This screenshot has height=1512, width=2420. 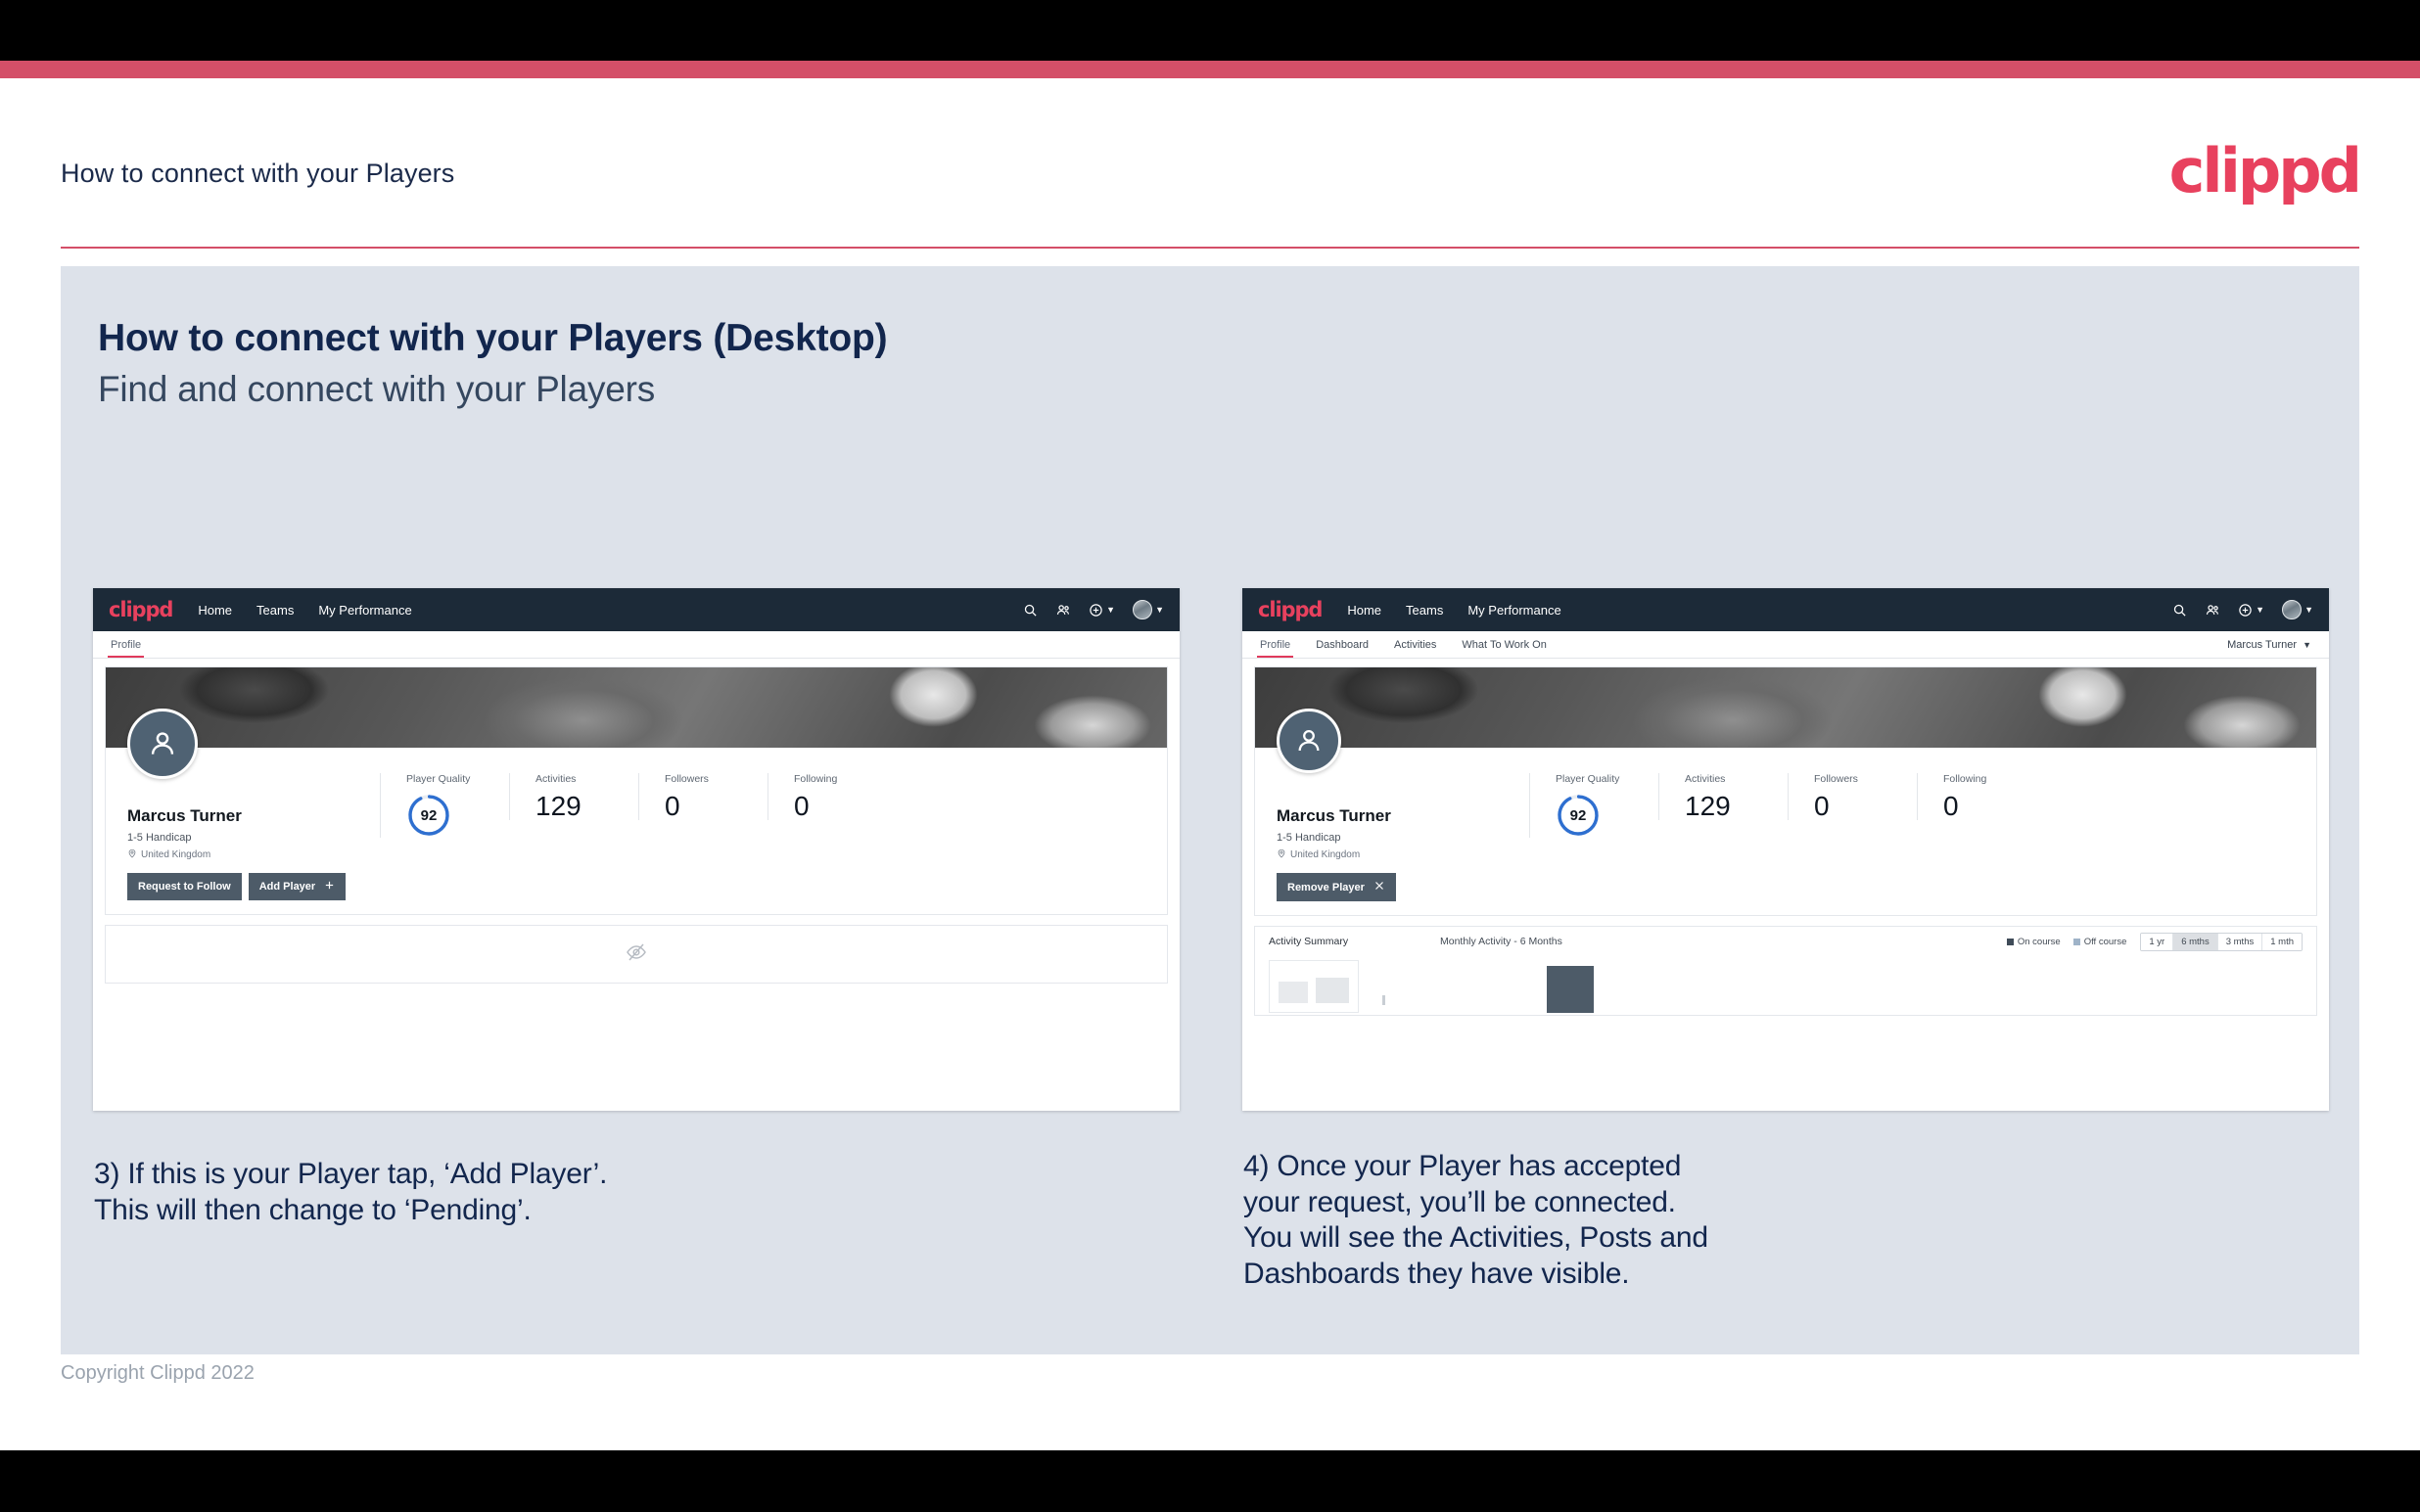 I want to click on range-selector: 1 yr 6 mths 3 mths 1 mth, so click(x=2221, y=941).